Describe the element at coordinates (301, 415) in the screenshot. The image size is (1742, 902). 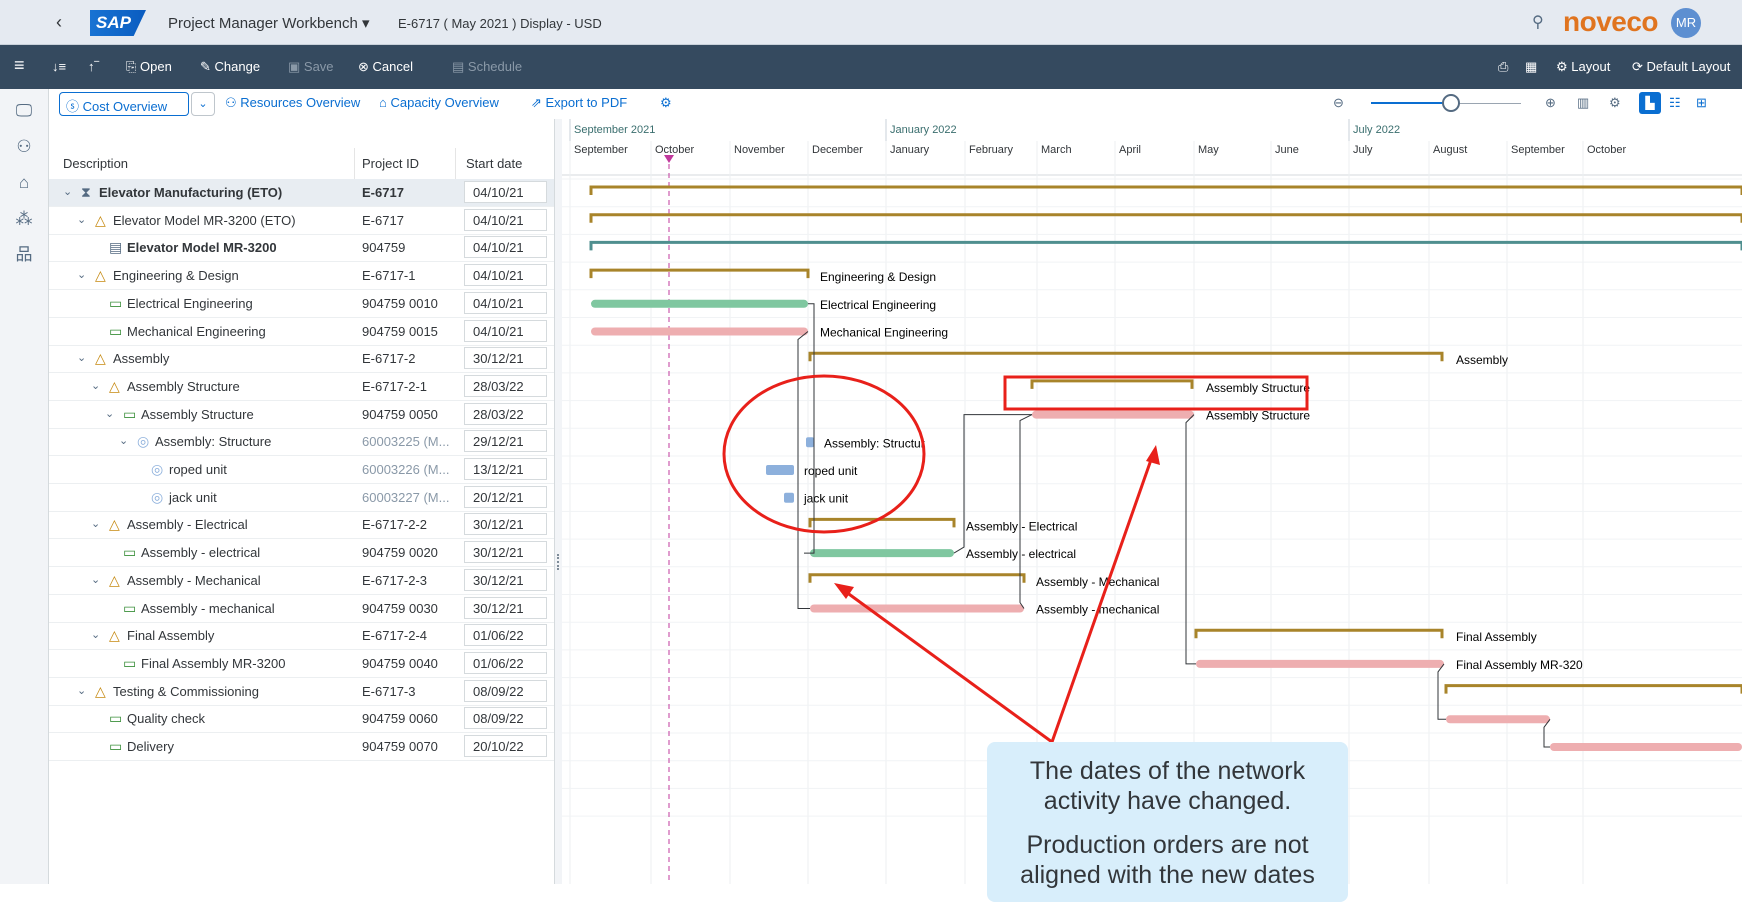
I see `table-row: ⌄ ▭ Assembly Structure 904759 0050 28/03/22` at that location.